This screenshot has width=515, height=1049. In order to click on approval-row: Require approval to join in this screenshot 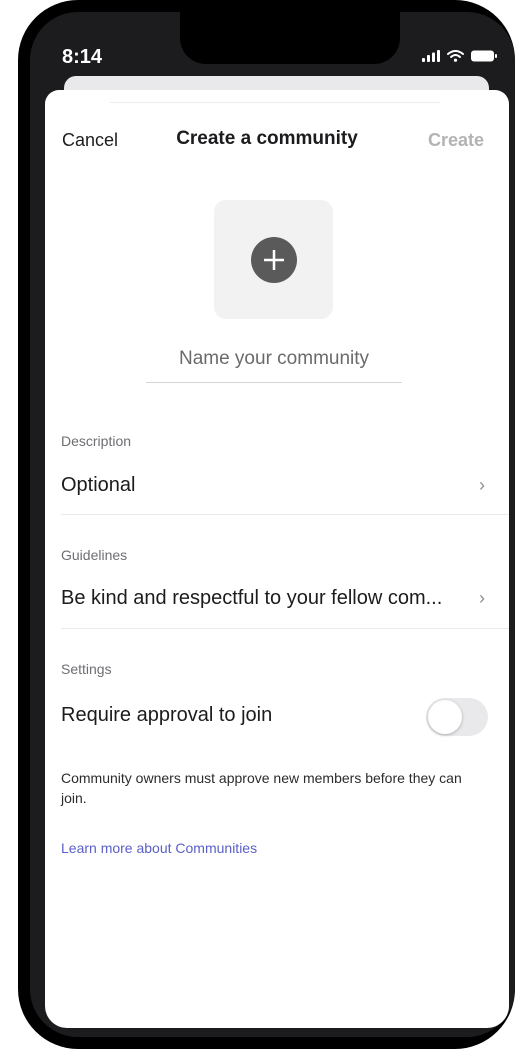, I will do `click(231, 715)`.